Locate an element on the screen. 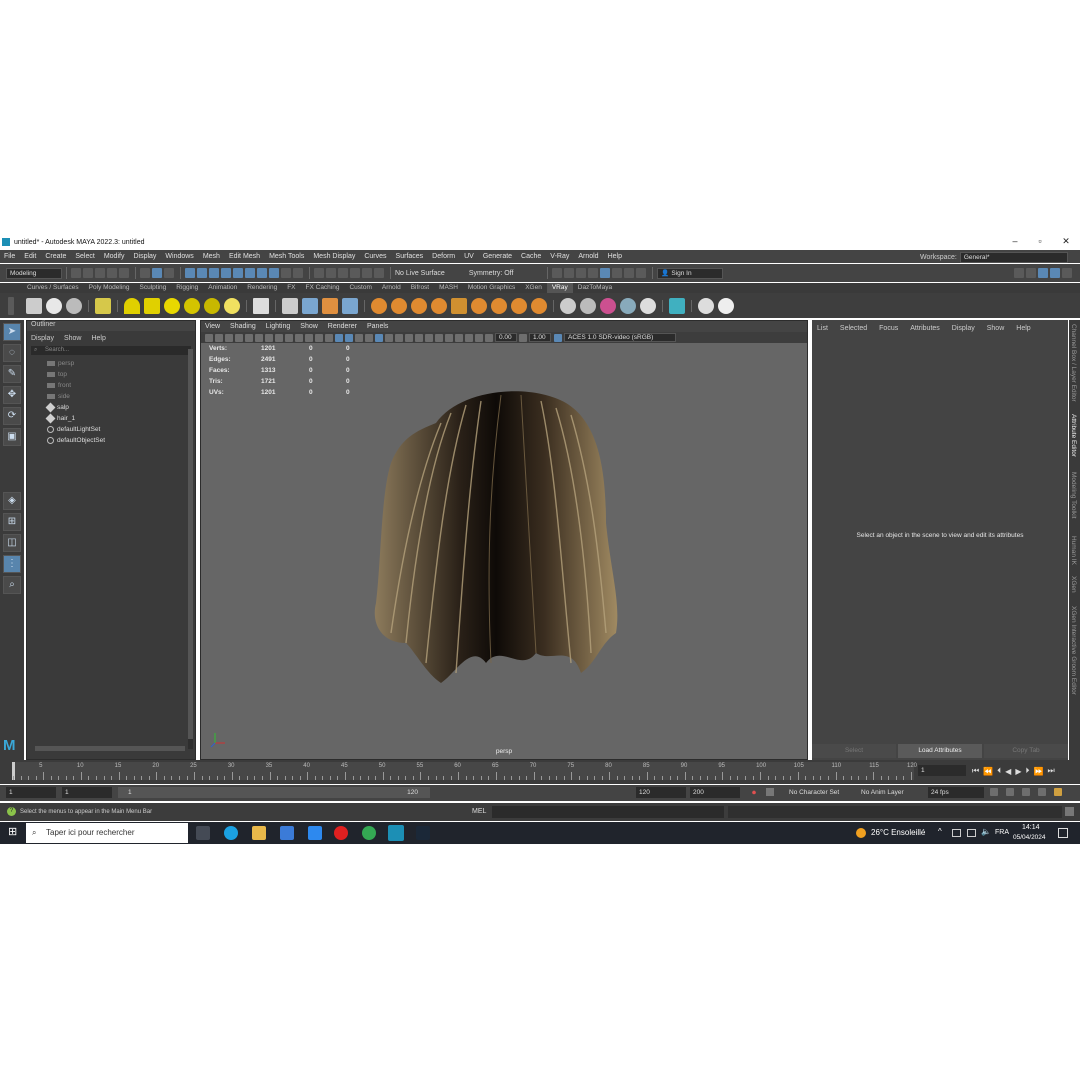 The height and width of the screenshot is (1080, 1080). vray-gear-icon is located at coordinates (539, 305).